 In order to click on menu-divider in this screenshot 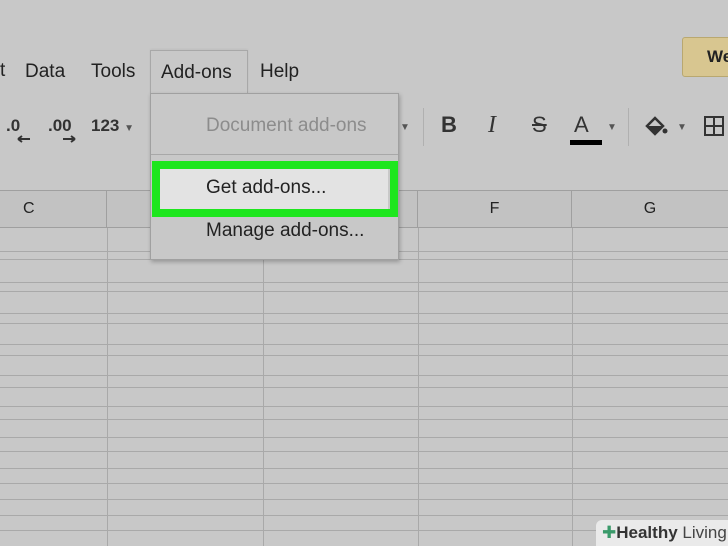, I will do `click(274, 154)`.